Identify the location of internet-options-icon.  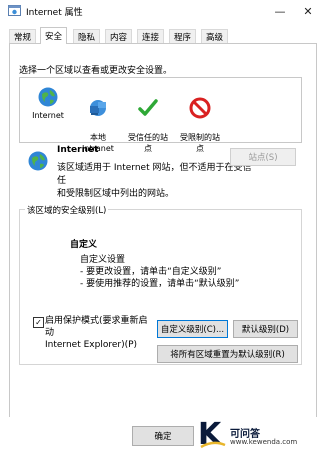
(14, 10).